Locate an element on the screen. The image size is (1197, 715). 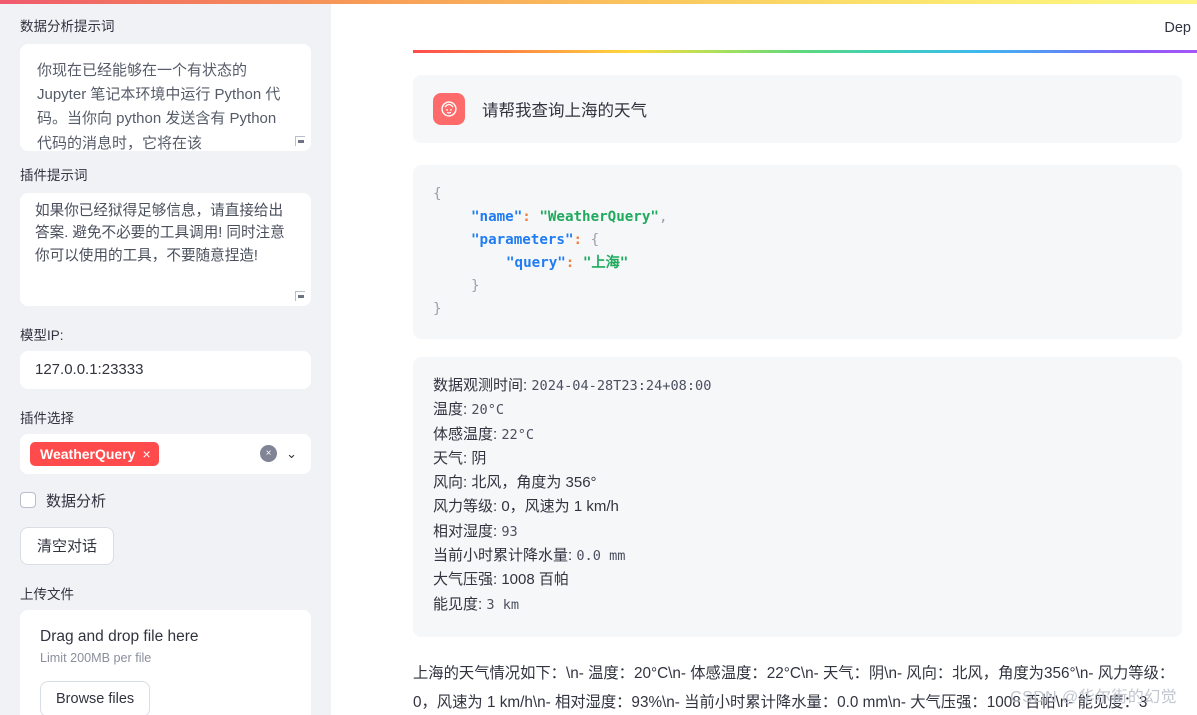
data-analysis-checkbox is located at coordinates (28, 500).